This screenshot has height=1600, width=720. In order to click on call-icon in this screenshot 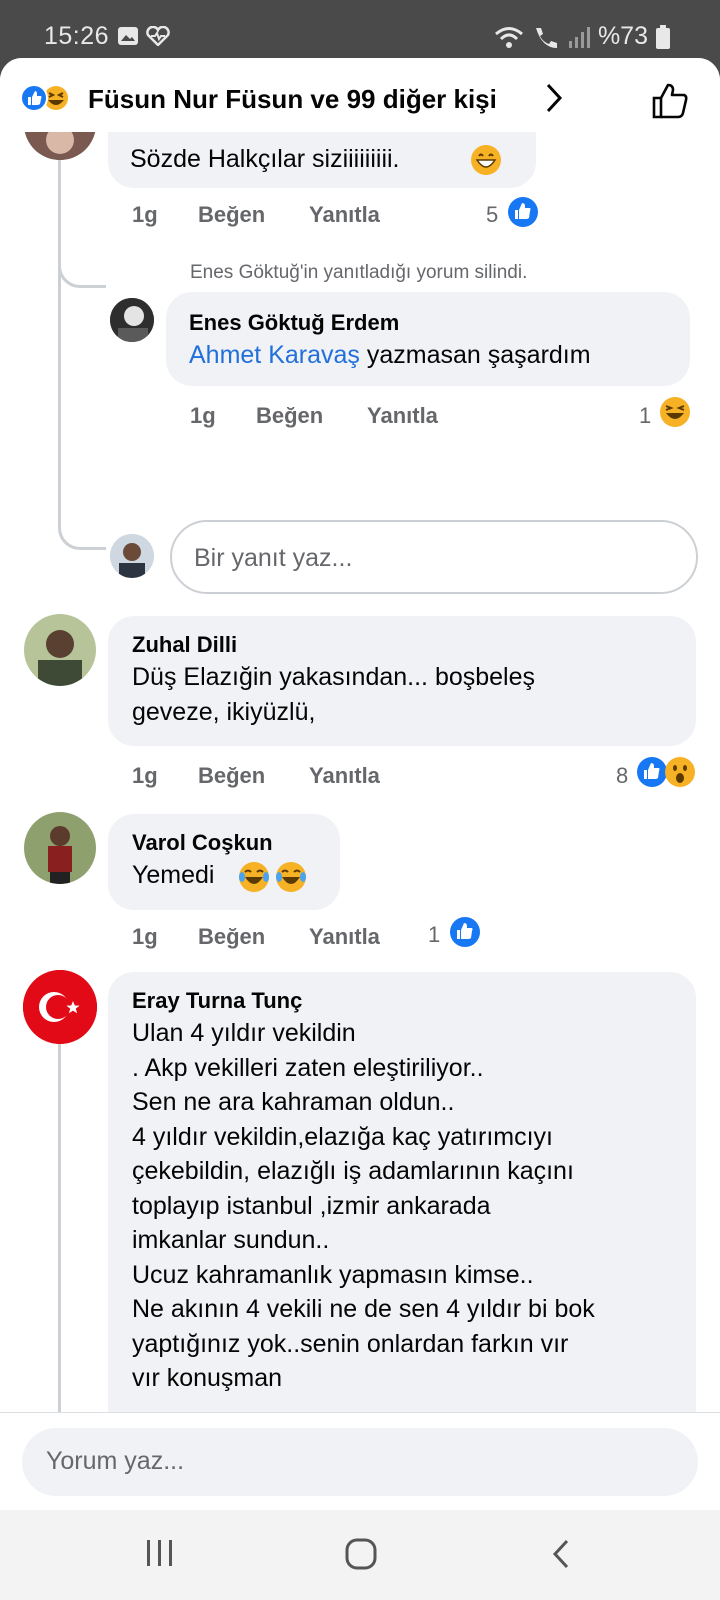, I will do `click(546, 37)`.